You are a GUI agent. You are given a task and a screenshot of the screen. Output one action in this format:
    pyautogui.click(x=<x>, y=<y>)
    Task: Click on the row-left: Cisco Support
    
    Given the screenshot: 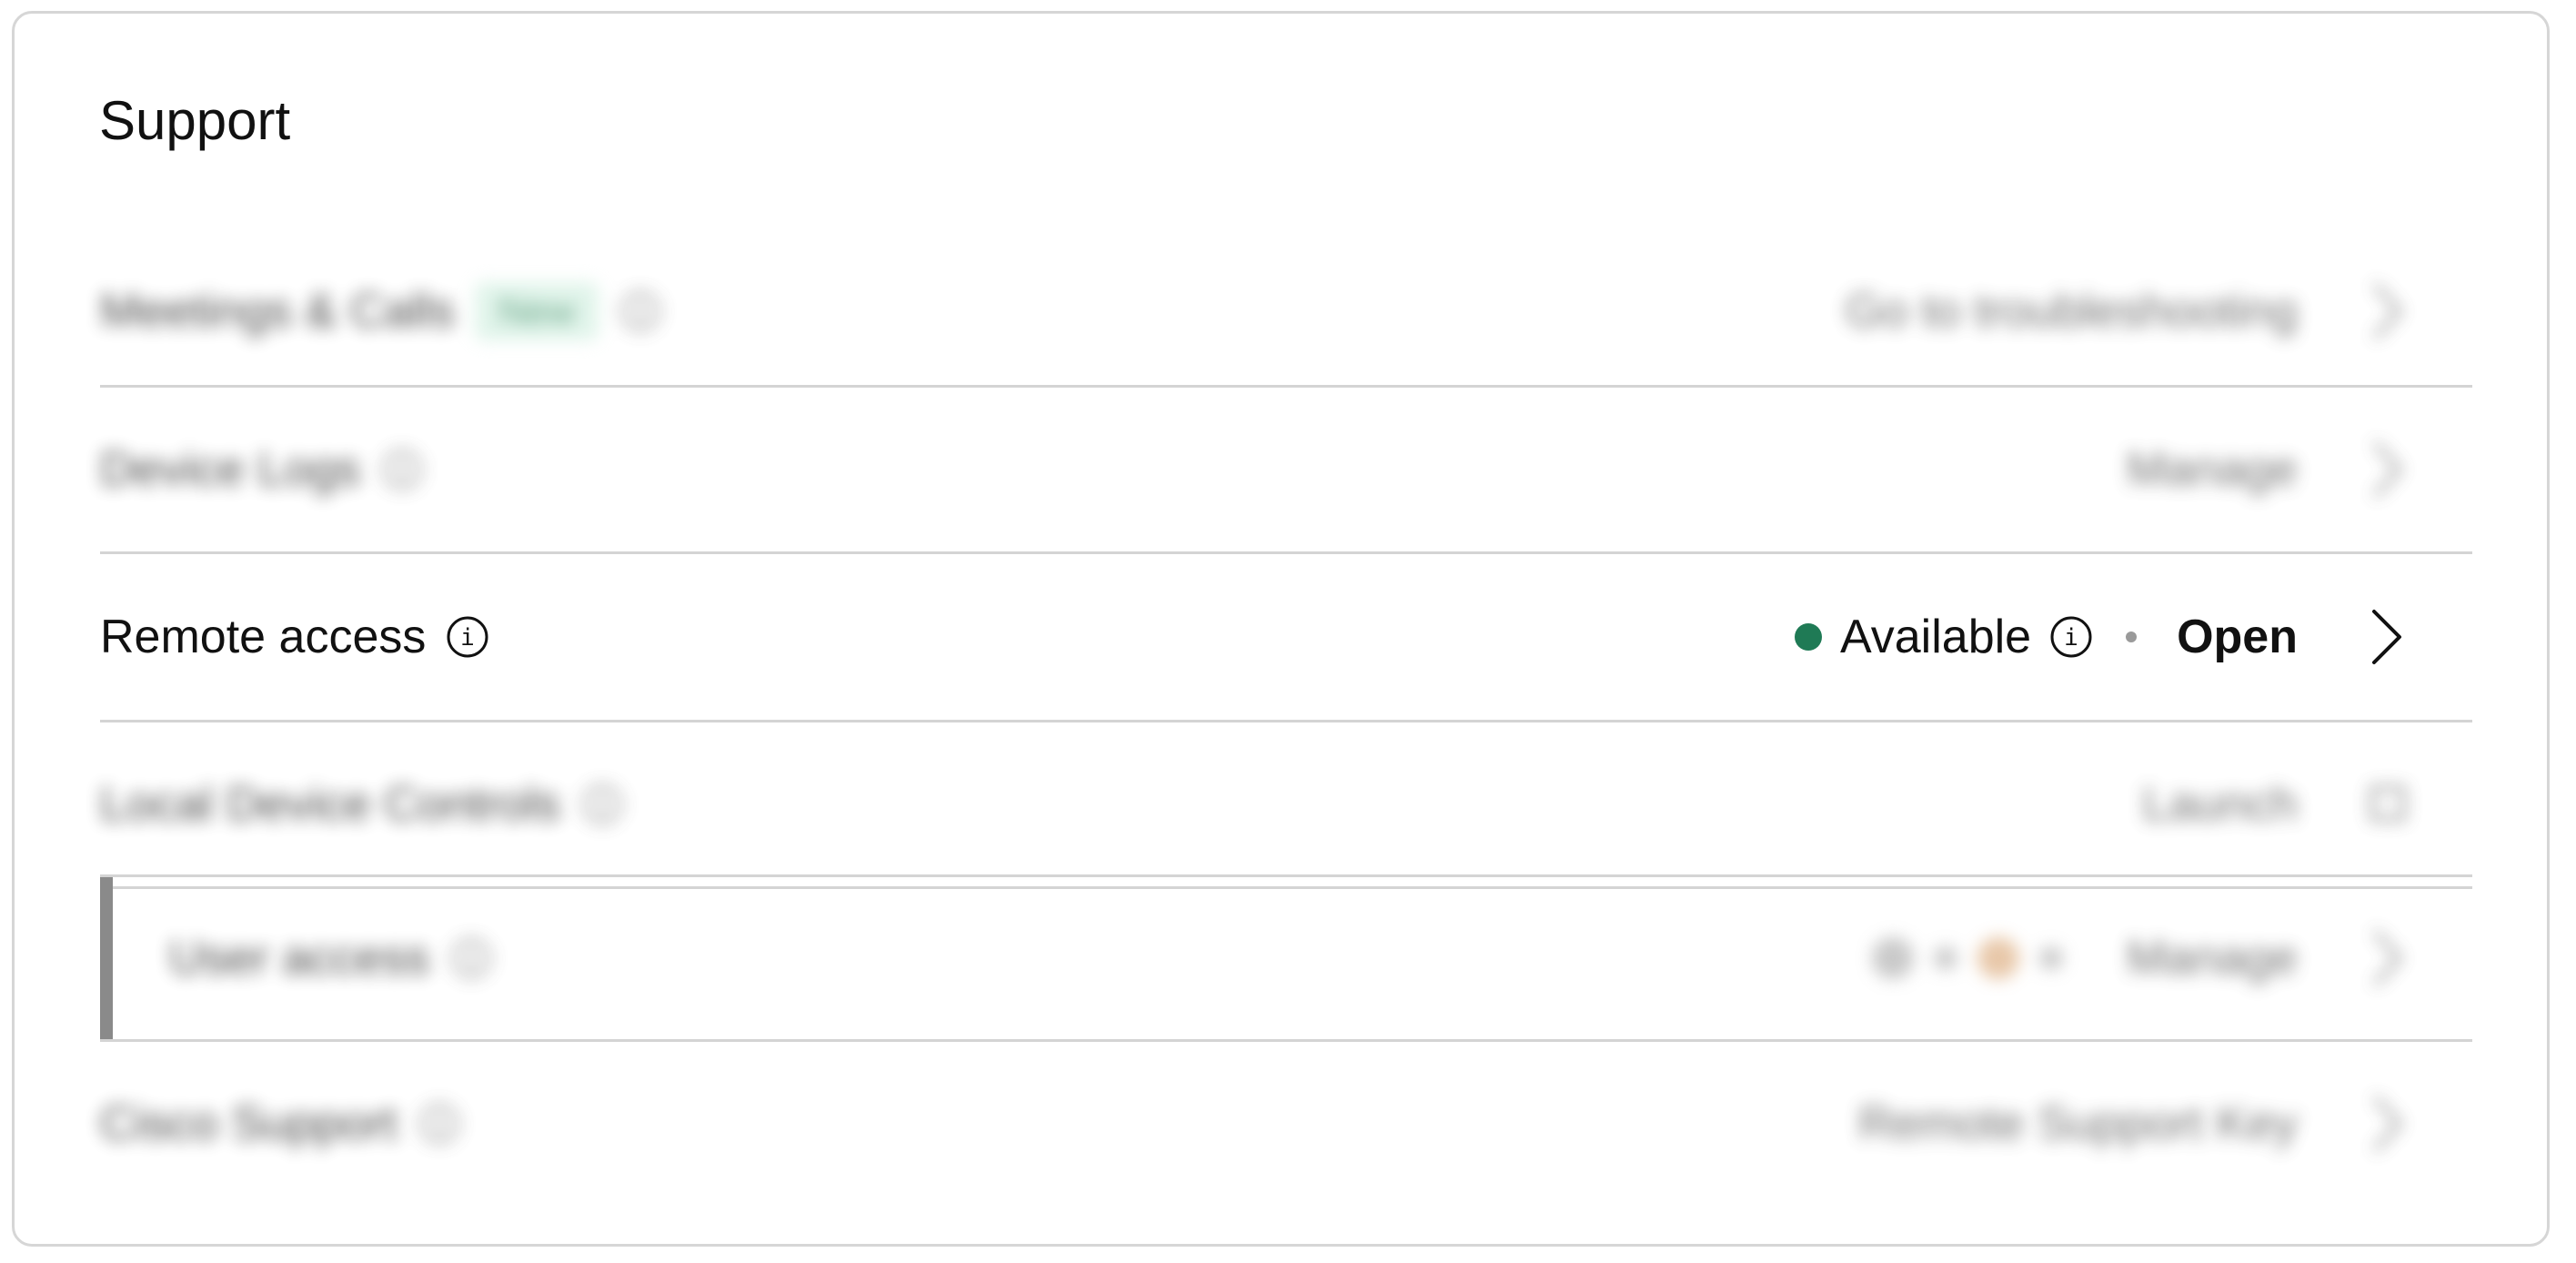 What is the action you would take?
    pyautogui.click(x=280, y=1124)
    